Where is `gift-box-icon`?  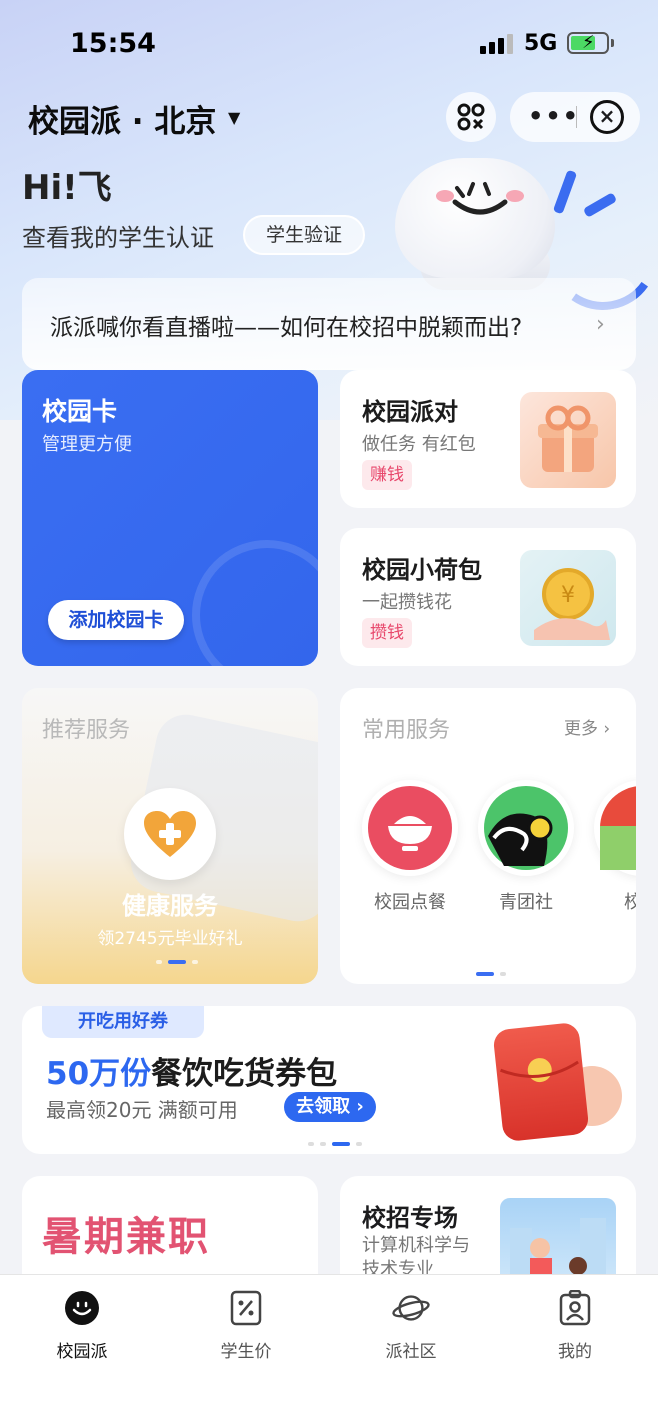 gift-box-icon is located at coordinates (568, 440).